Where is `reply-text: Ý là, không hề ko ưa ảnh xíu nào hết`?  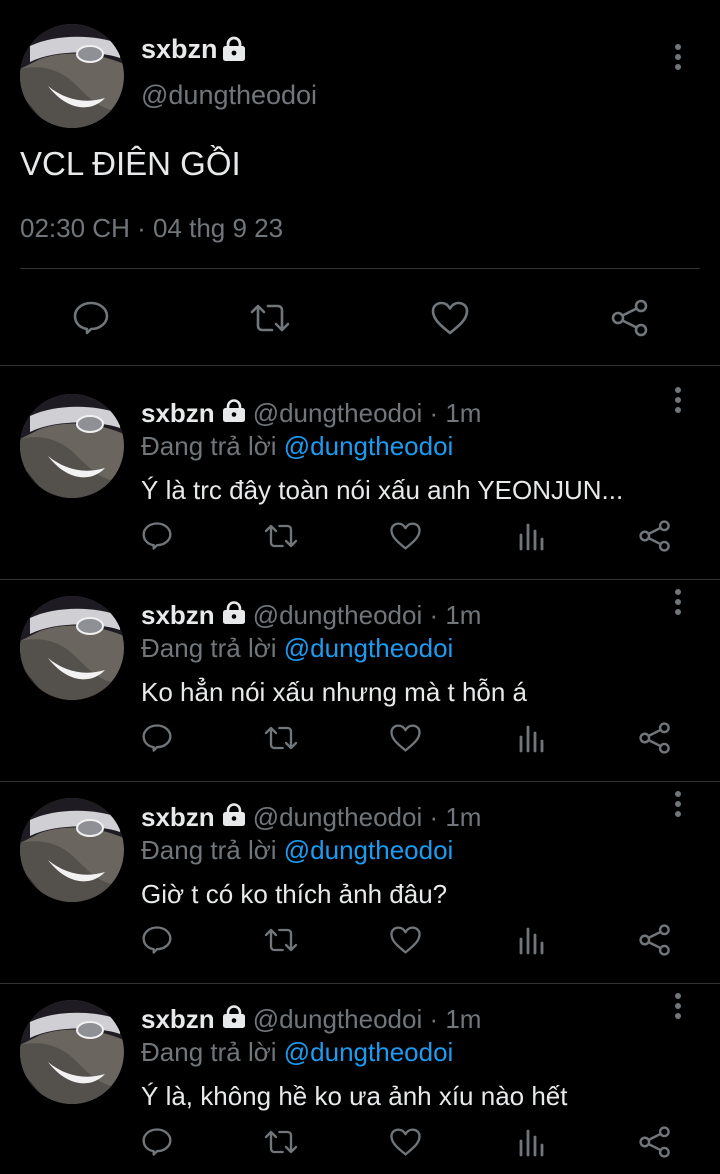
reply-text: Ý là, không hề ko ưa ảnh xíu nào hết is located at coordinates (354, 1096).